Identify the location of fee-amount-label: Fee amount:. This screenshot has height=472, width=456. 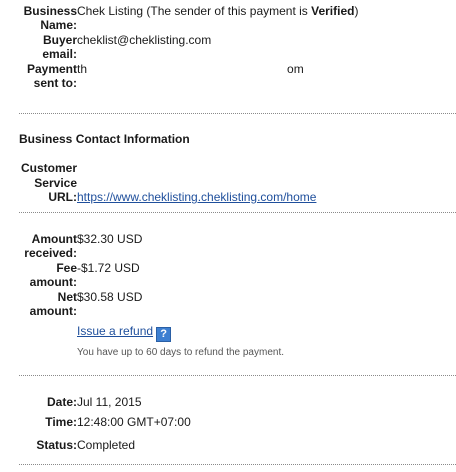
(52, 275).